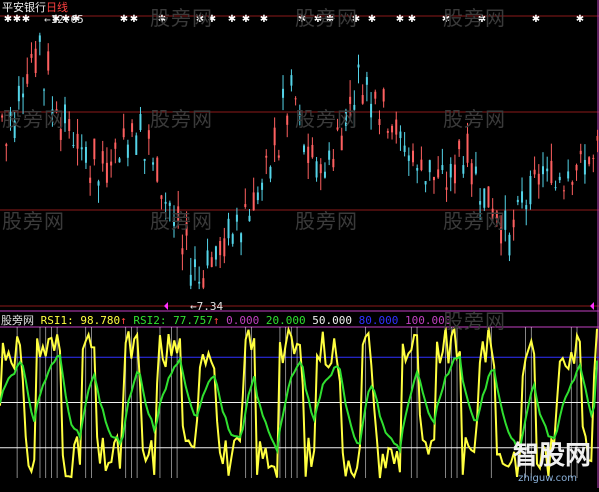 Image resolution: width=599 pixels, height=492 pixels. What do you see at coordinates (150, 320) in the screenshot?
I see `rsi2-name: RSI2:` at bounding box center [150, 320].